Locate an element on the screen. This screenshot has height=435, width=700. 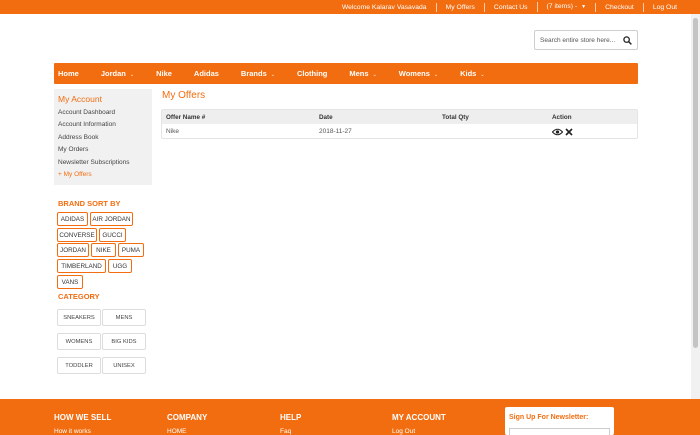
nav-label: Nike is located at coordinates (164, 73).